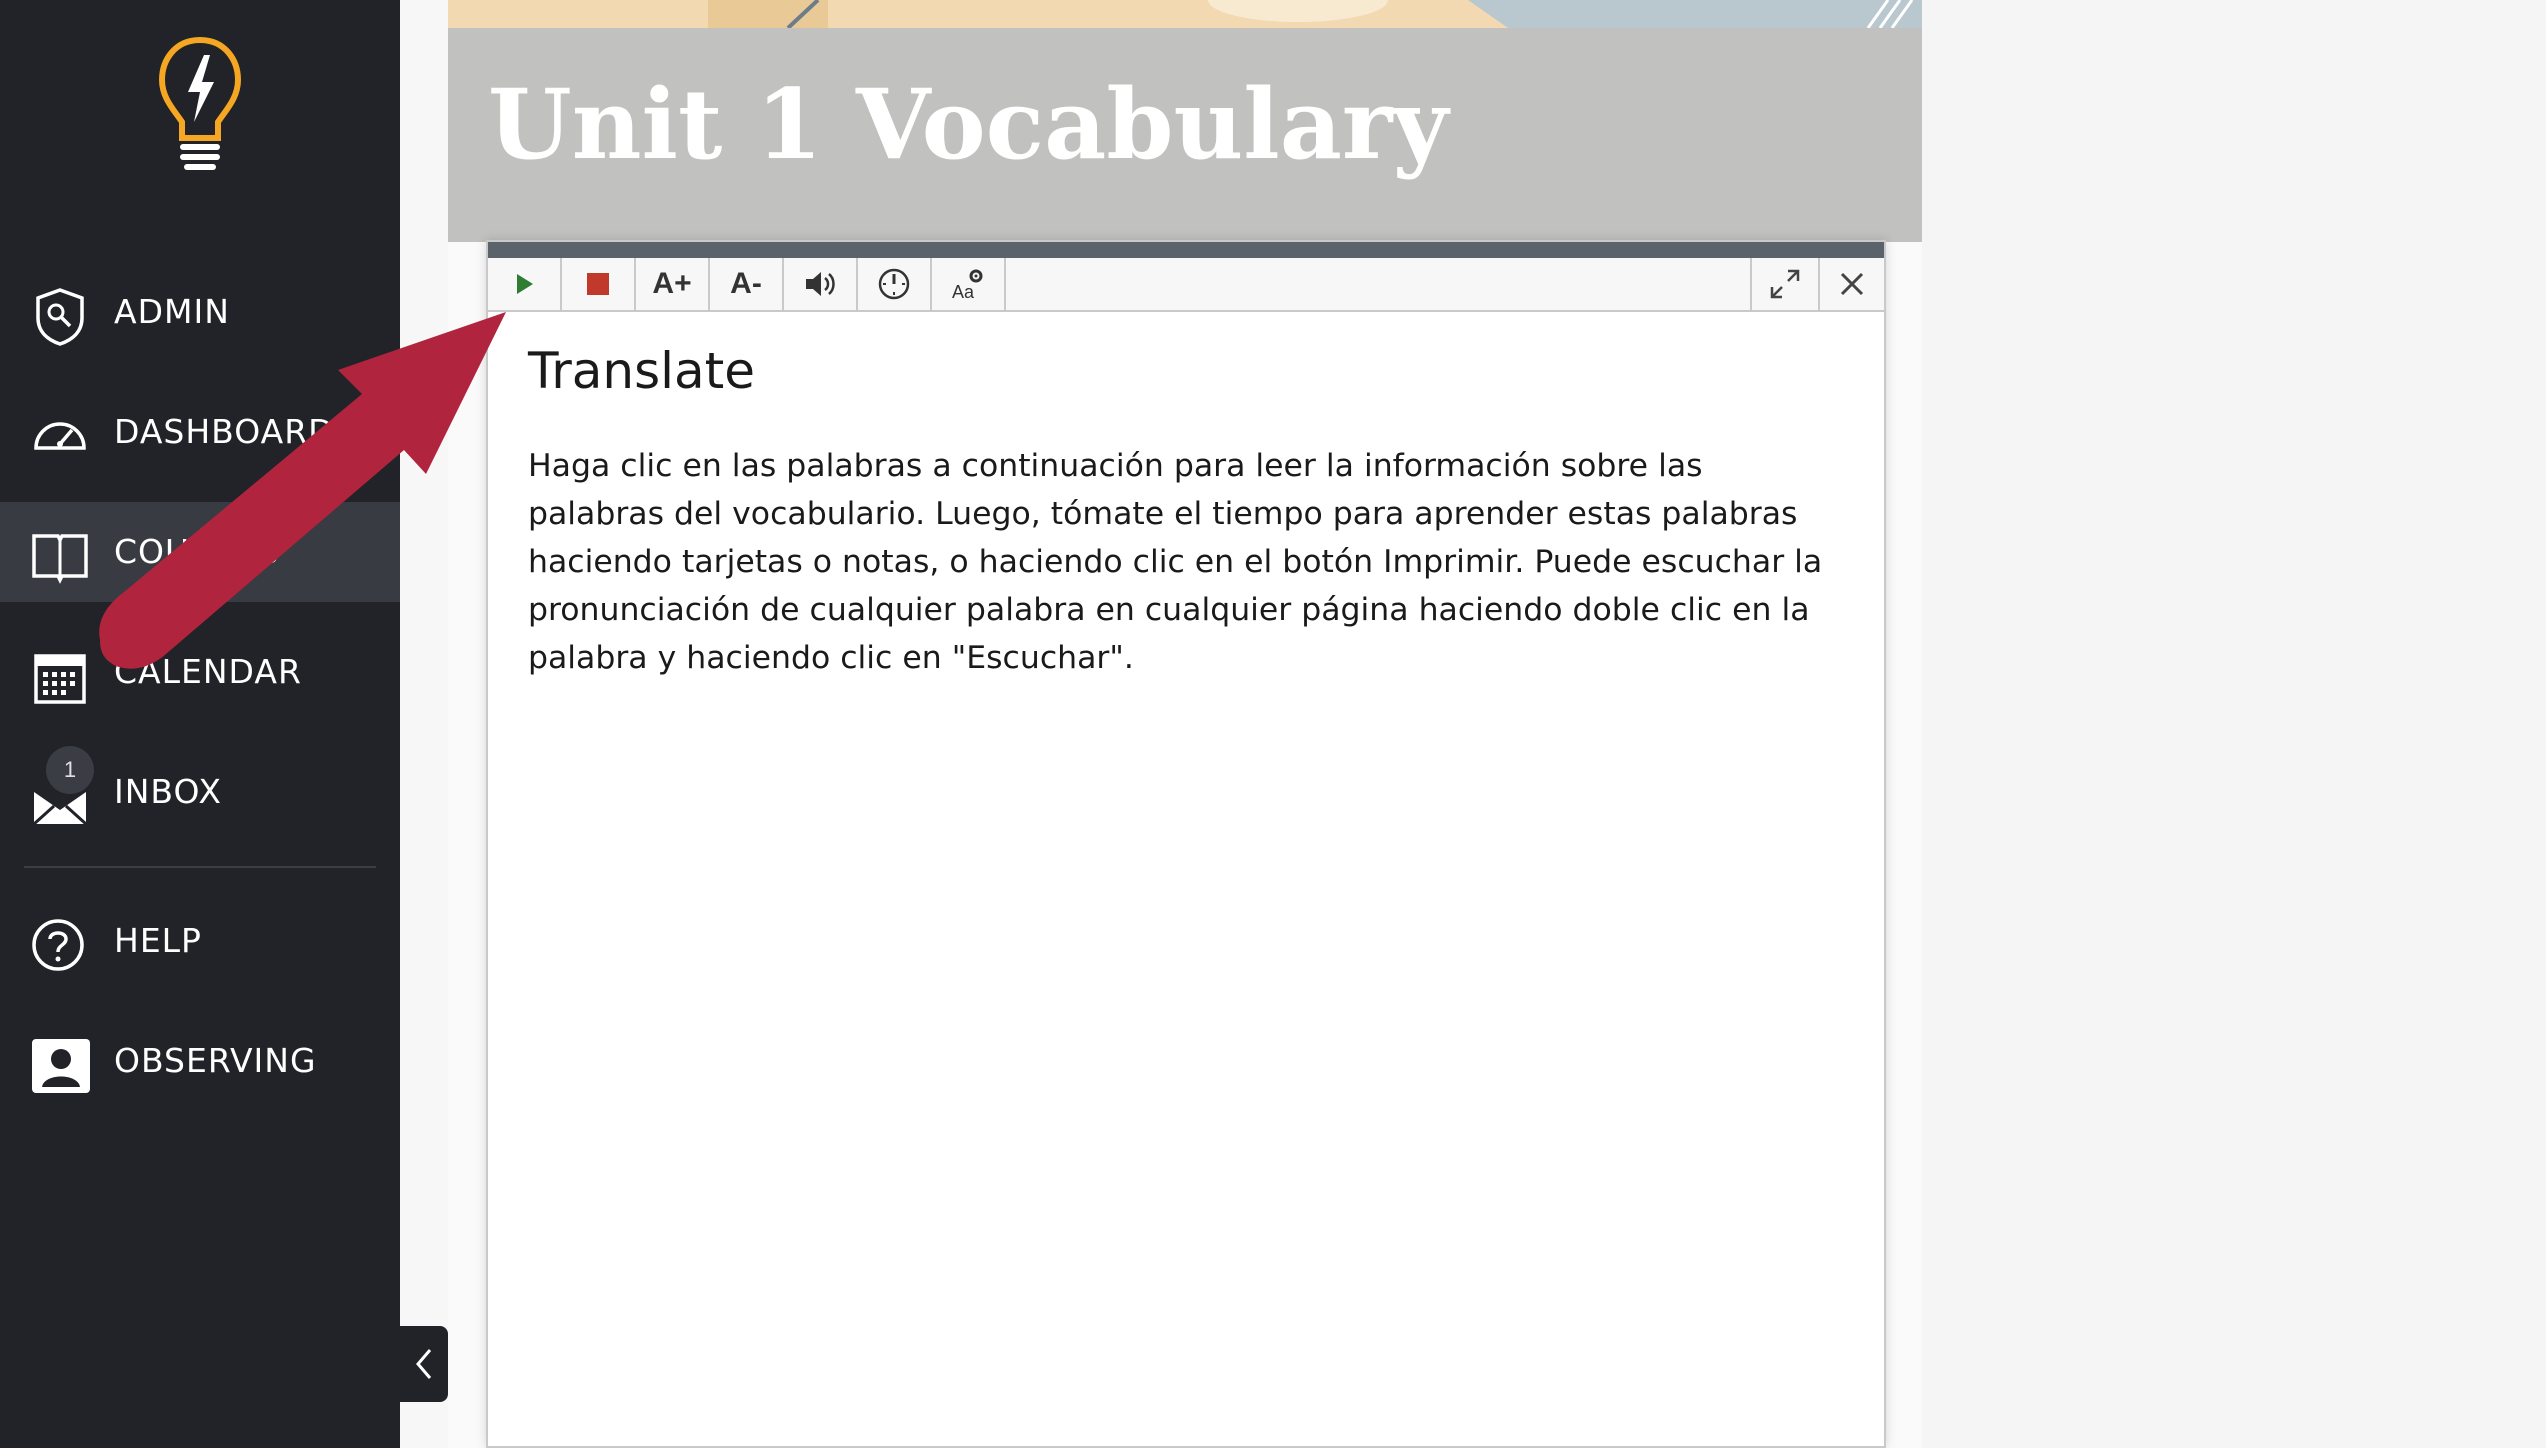  I want to click on font-increase-button: A+, so click(673, 284).